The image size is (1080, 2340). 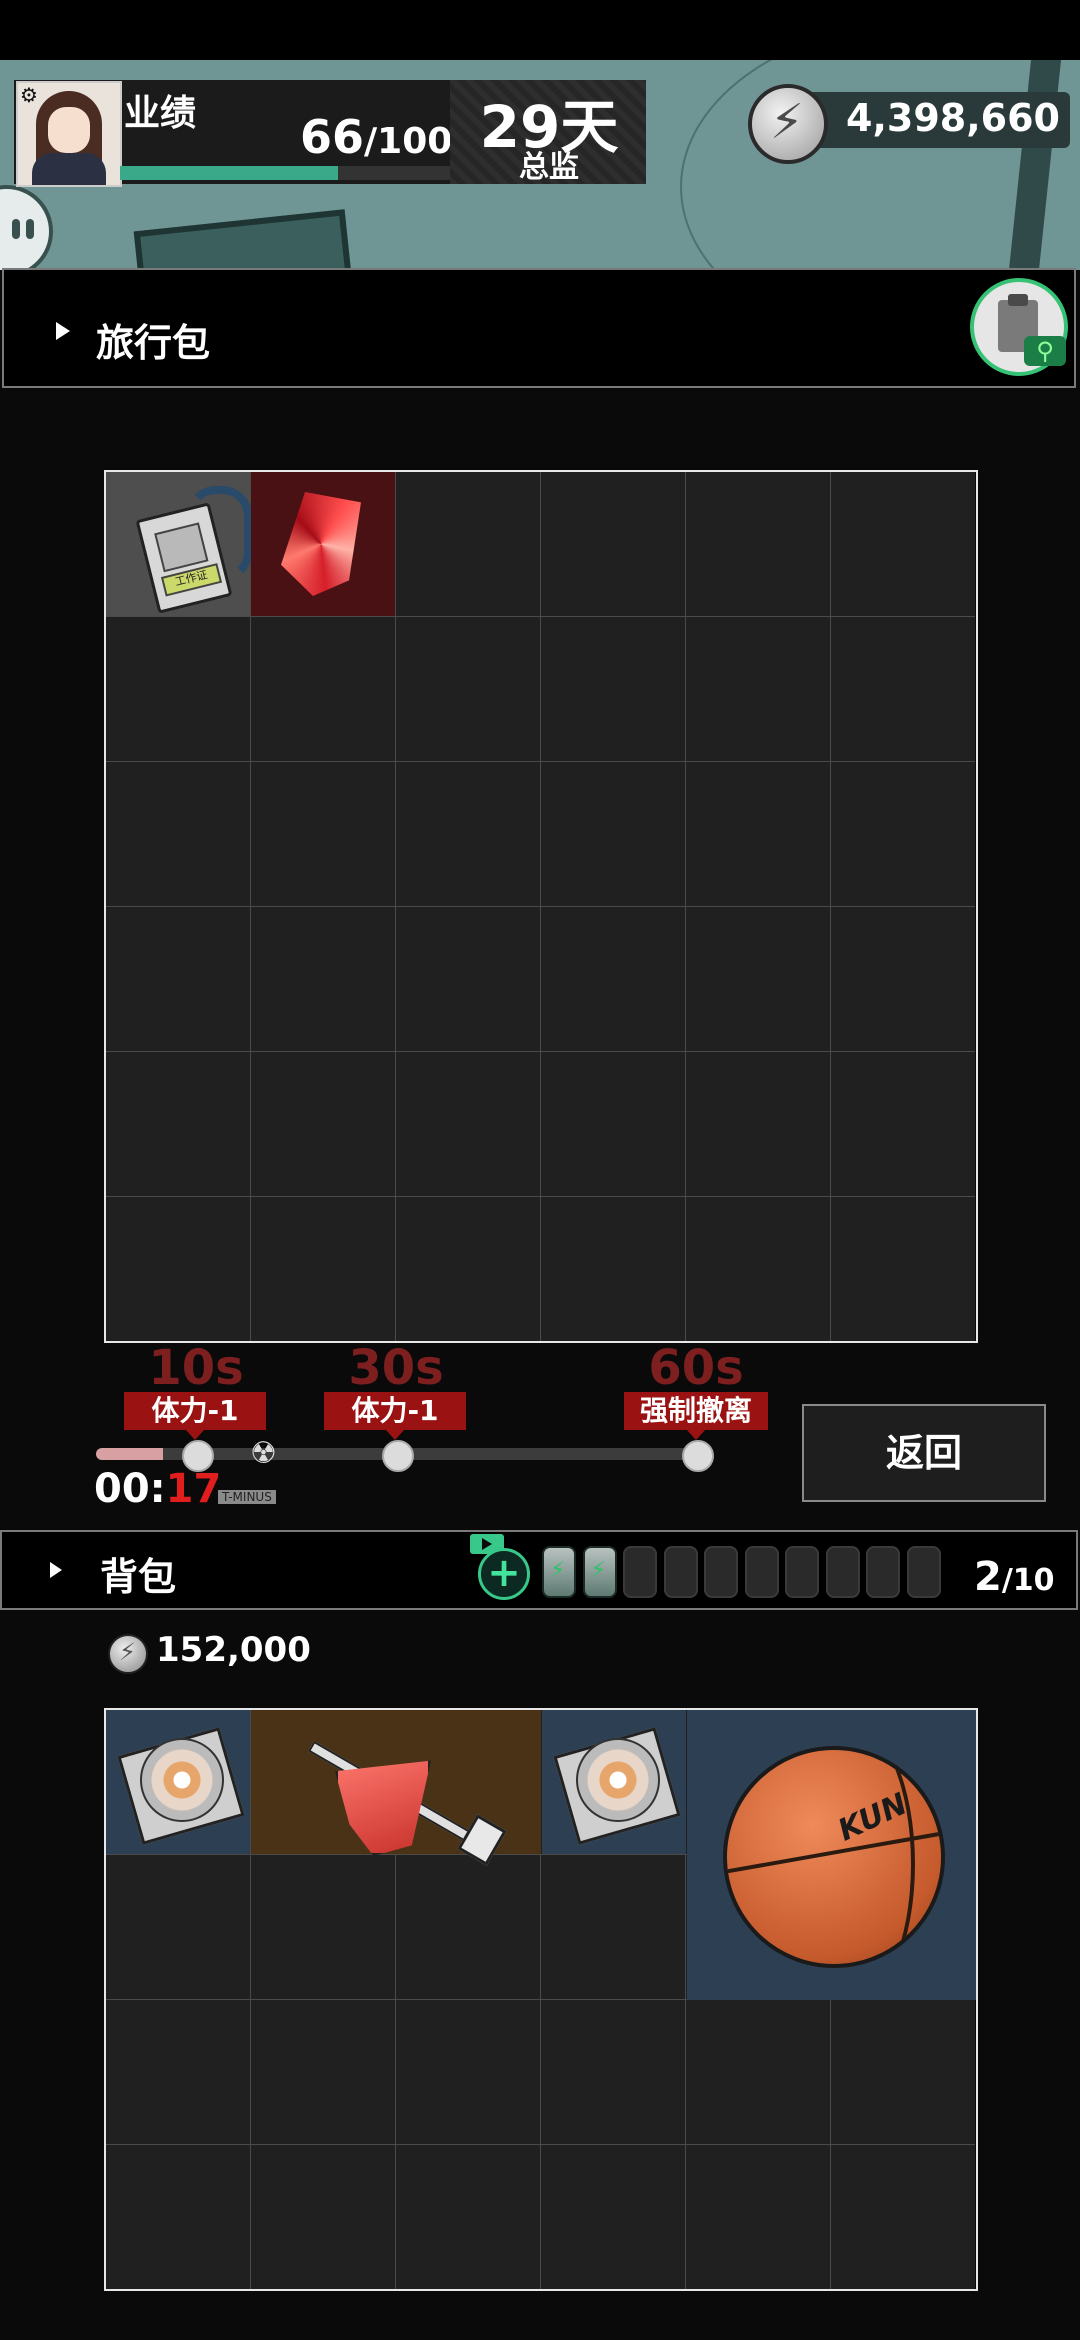 What do you see at coordinates (233, 1650) in the screenshot?
I see `backpack-coin-value: 152,000` at bounding box center [233, 1650].